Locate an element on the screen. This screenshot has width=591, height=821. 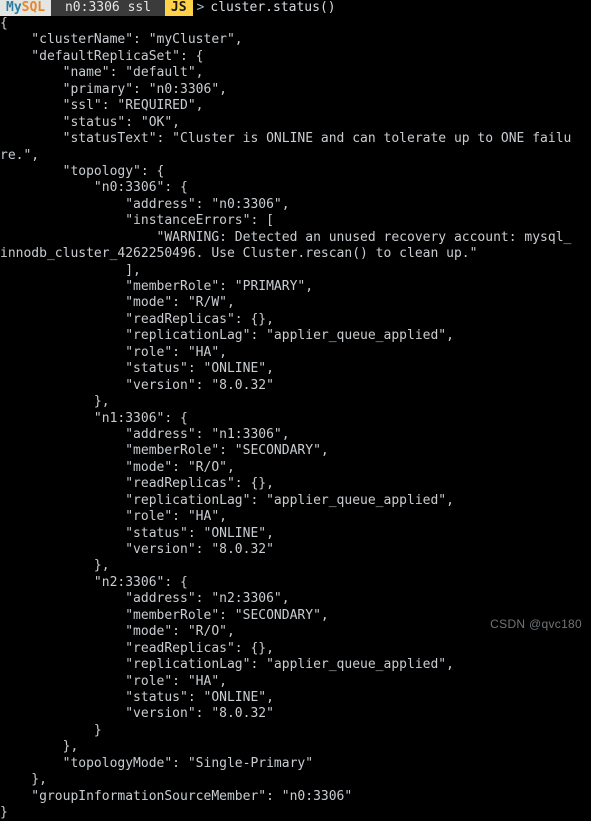
output-line: "address": "n1:3306", is located at coordinates (145, 434).